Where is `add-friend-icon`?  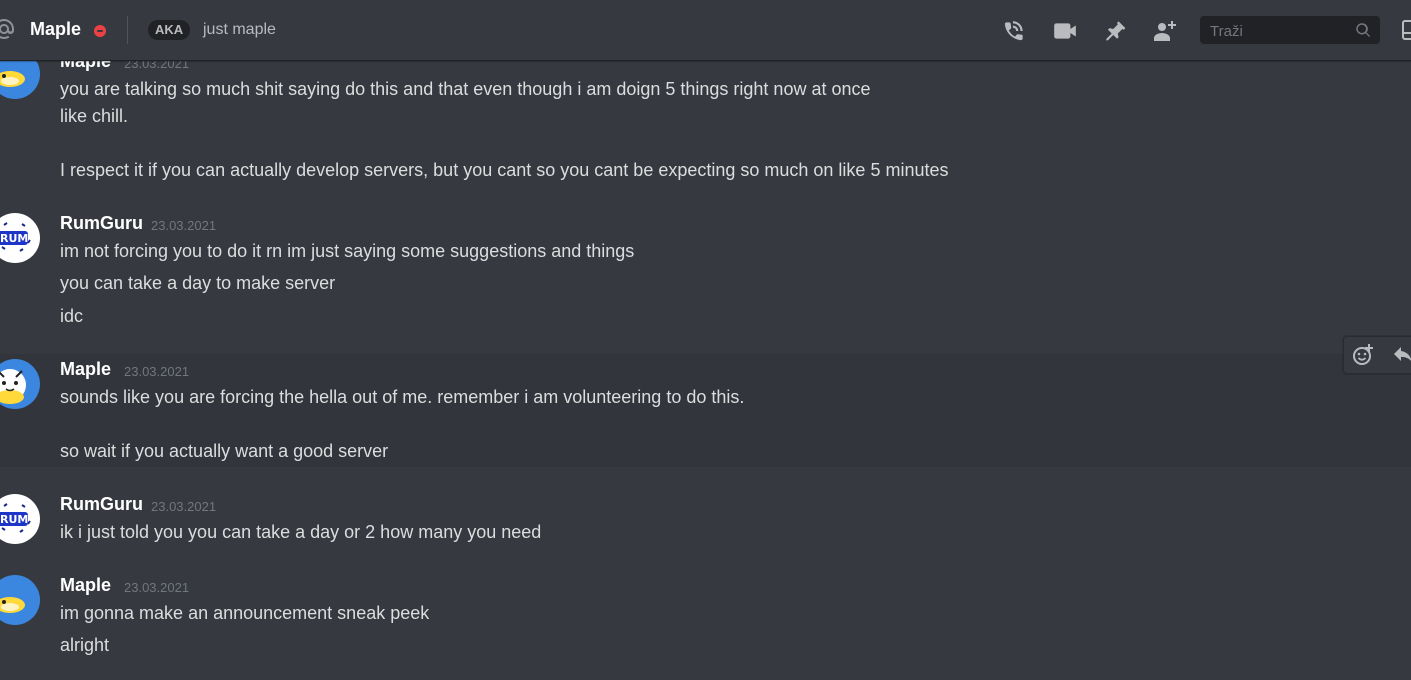 add-friend-icon is located at coordinates (1165, 31).